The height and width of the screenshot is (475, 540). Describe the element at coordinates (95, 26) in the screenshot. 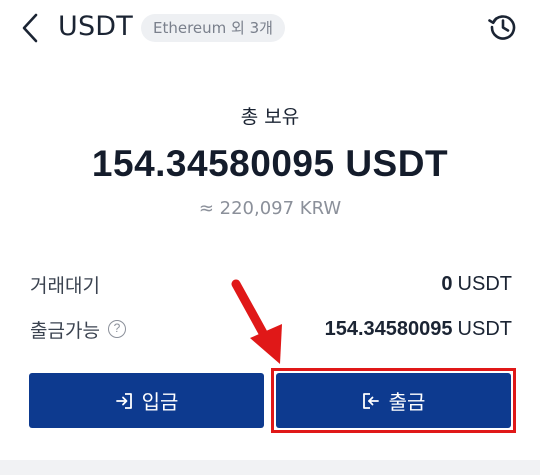

I see `page-title: USDT` at that location.